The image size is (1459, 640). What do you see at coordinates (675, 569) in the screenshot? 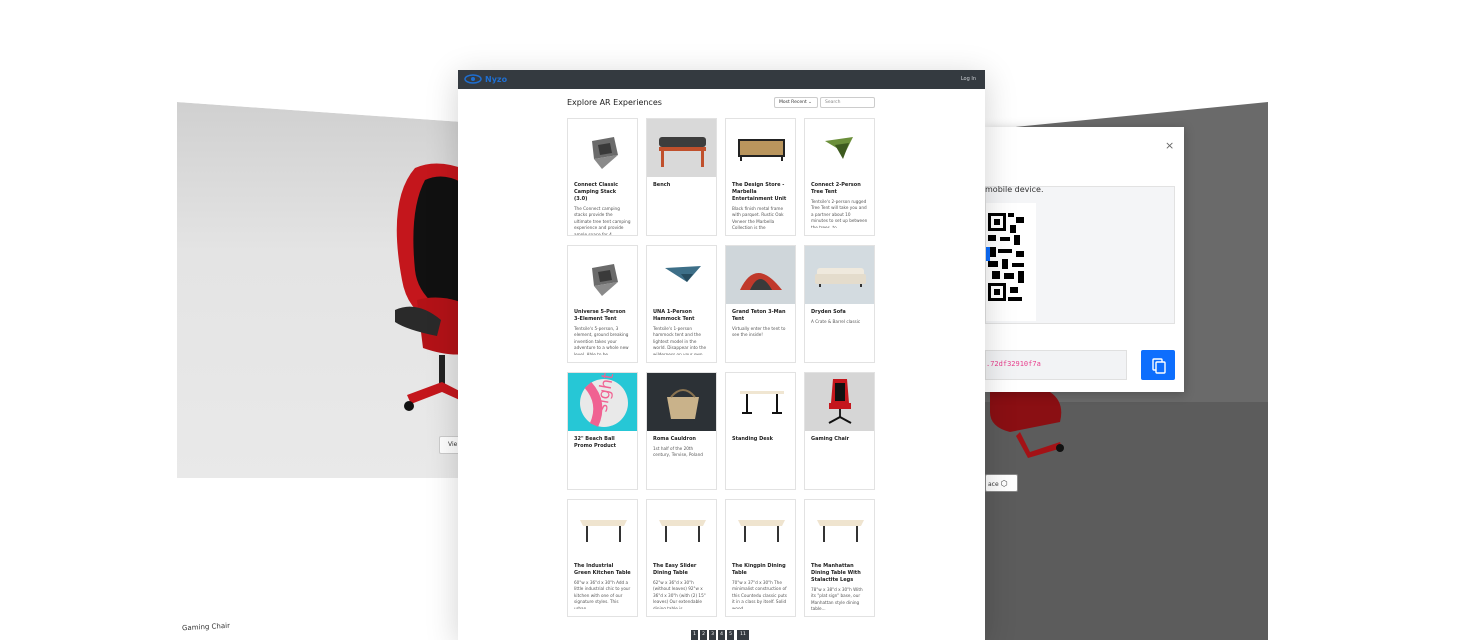
I see `card-title: The Easy Slider Dining Table` at bounding box center [675, 569].